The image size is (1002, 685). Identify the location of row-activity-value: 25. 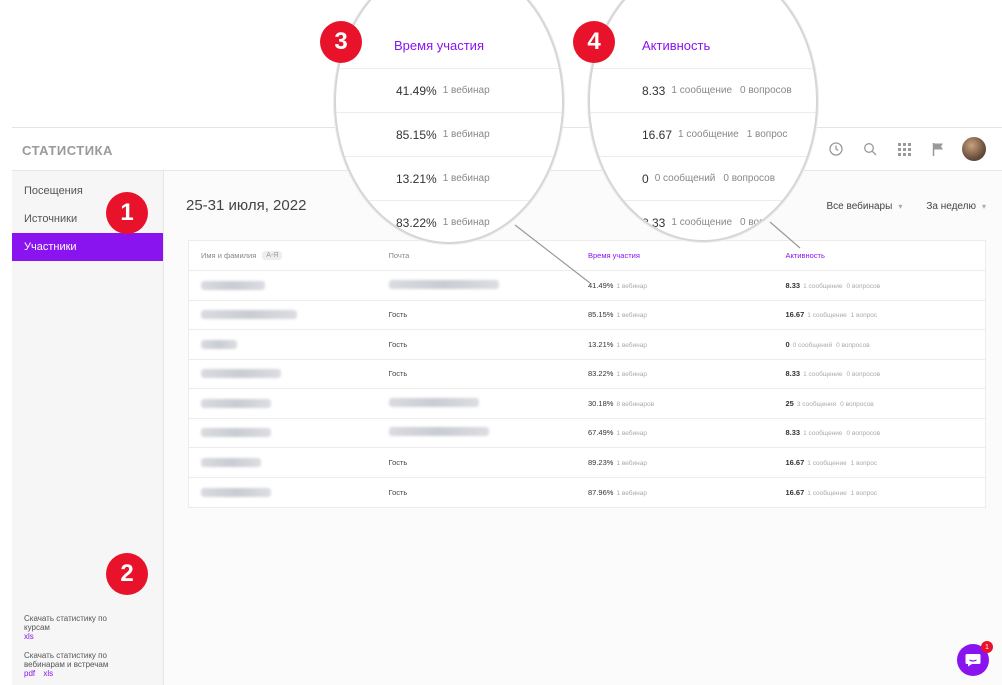
(789, 403).